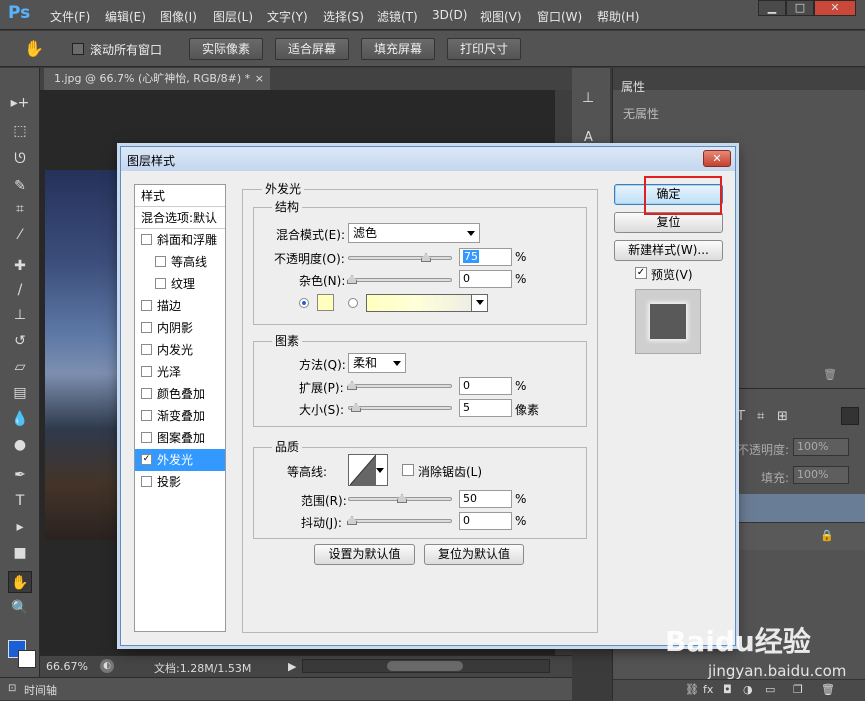 This screenshot has width=865, height=701. I want to click on reset-default-button: 复位为默认值, so click(474, 554).